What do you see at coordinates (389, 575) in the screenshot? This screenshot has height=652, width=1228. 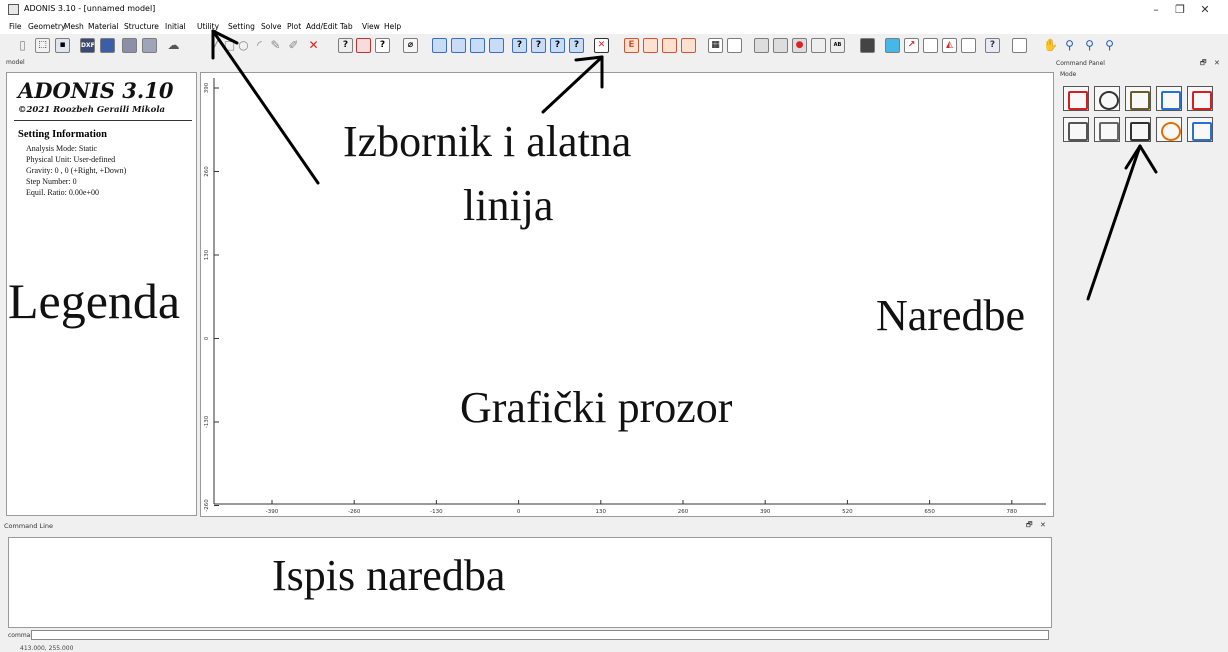 I see `annotation-command-output: Ispis naredba` at bounding box center [389, 575].